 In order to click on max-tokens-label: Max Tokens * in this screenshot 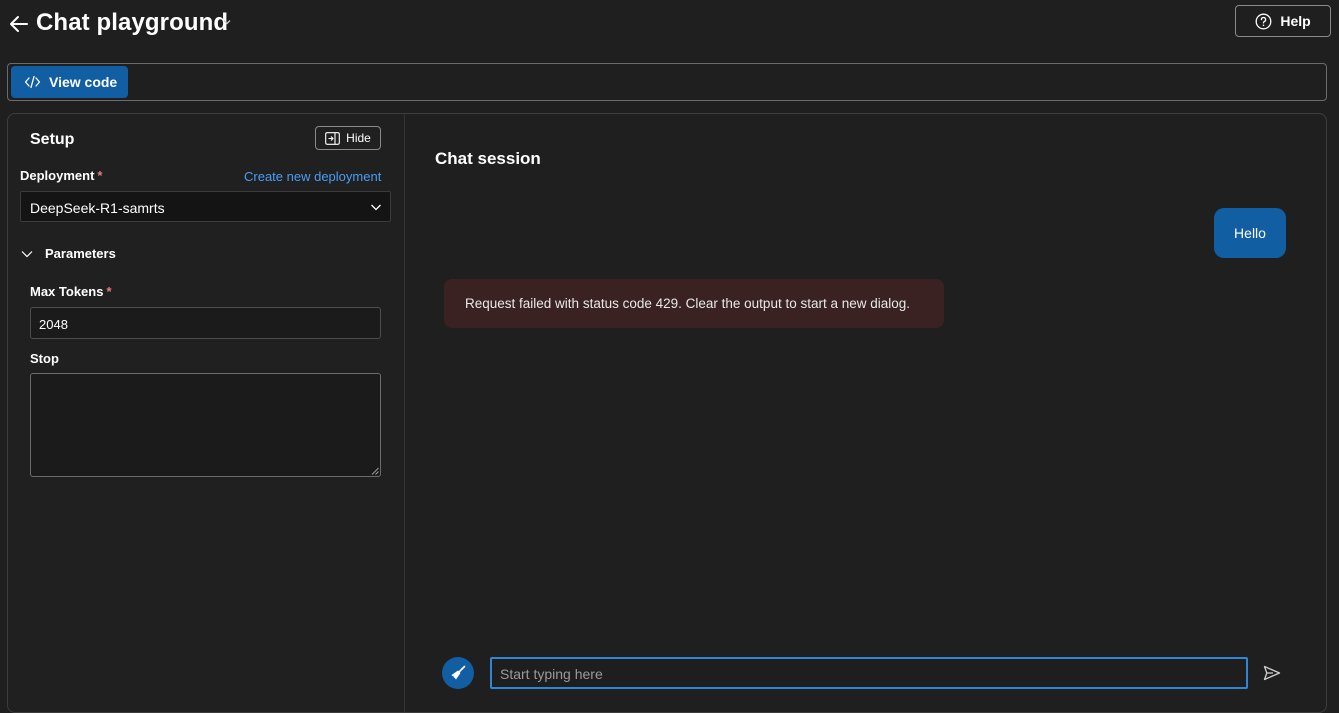, I will do `click(71, 291)`.